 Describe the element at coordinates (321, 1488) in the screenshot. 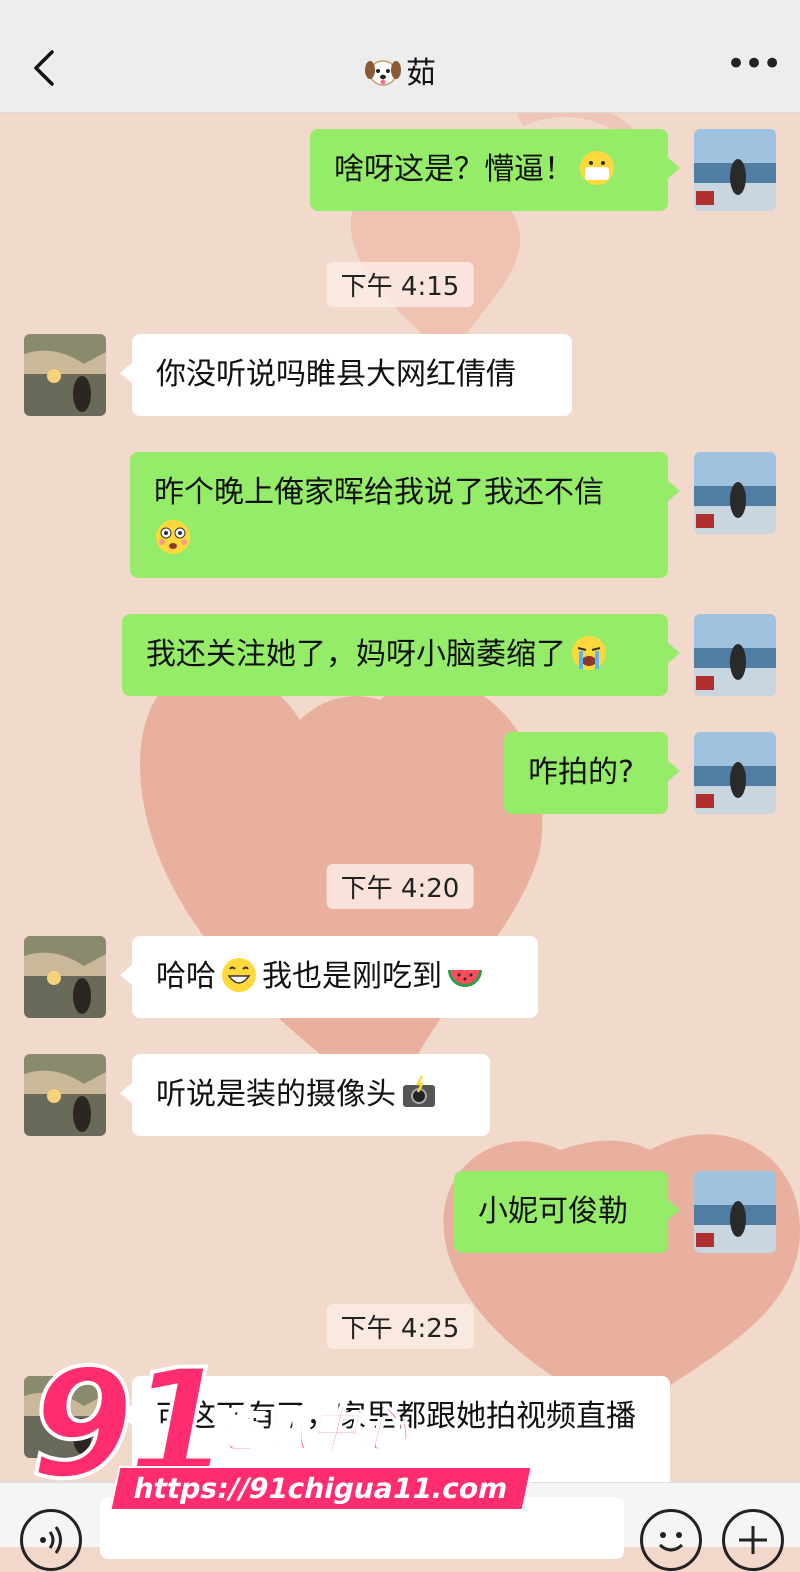

I see `watermark-url: https://91chigua11.com` at that location.